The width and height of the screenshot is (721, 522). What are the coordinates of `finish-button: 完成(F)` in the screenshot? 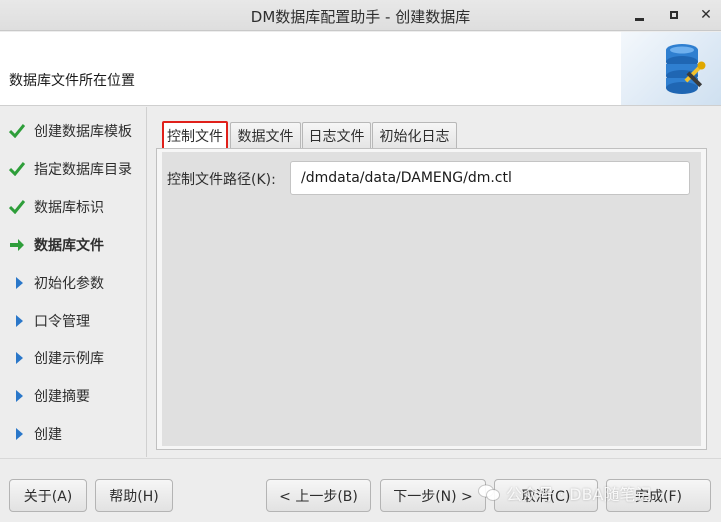 It's located at (658, 495).